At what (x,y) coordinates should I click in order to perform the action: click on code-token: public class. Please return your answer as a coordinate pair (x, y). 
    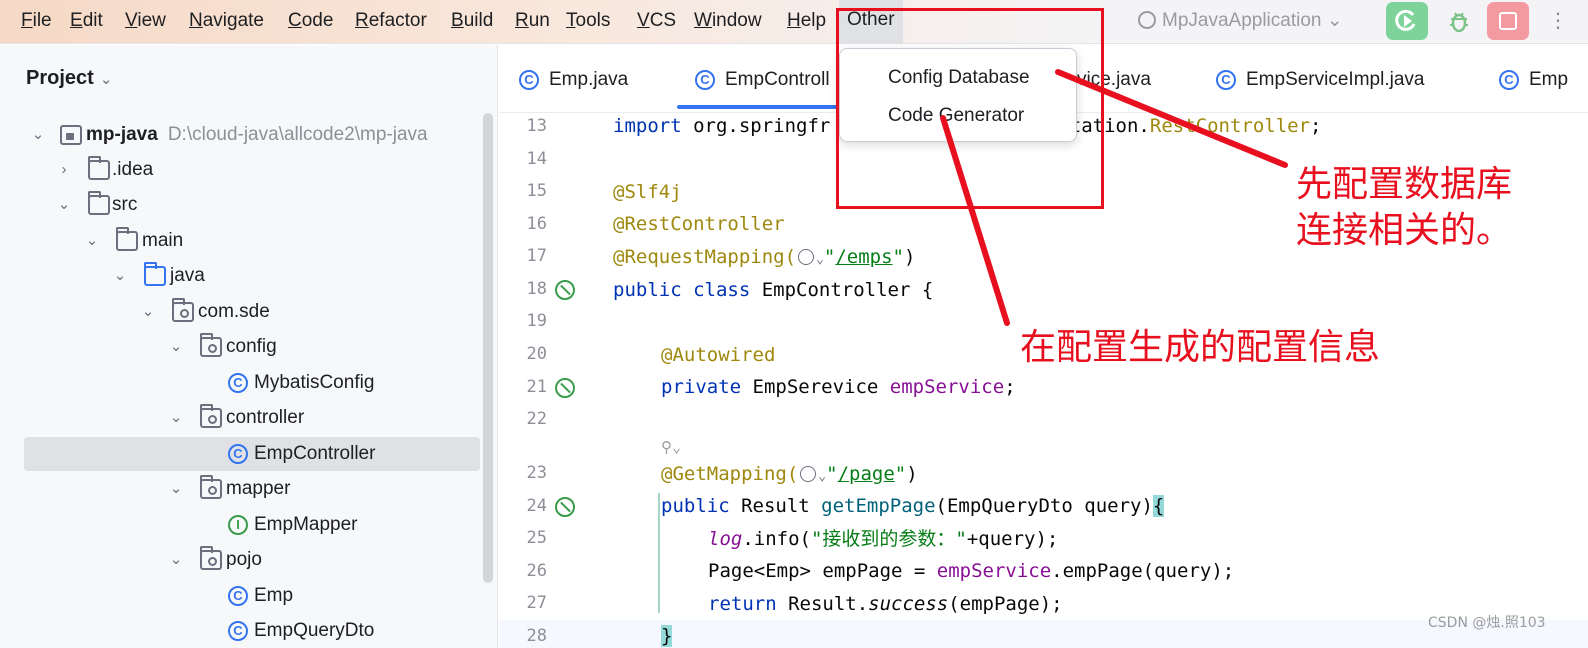
    Looking at the image, I should click on (687, 290).